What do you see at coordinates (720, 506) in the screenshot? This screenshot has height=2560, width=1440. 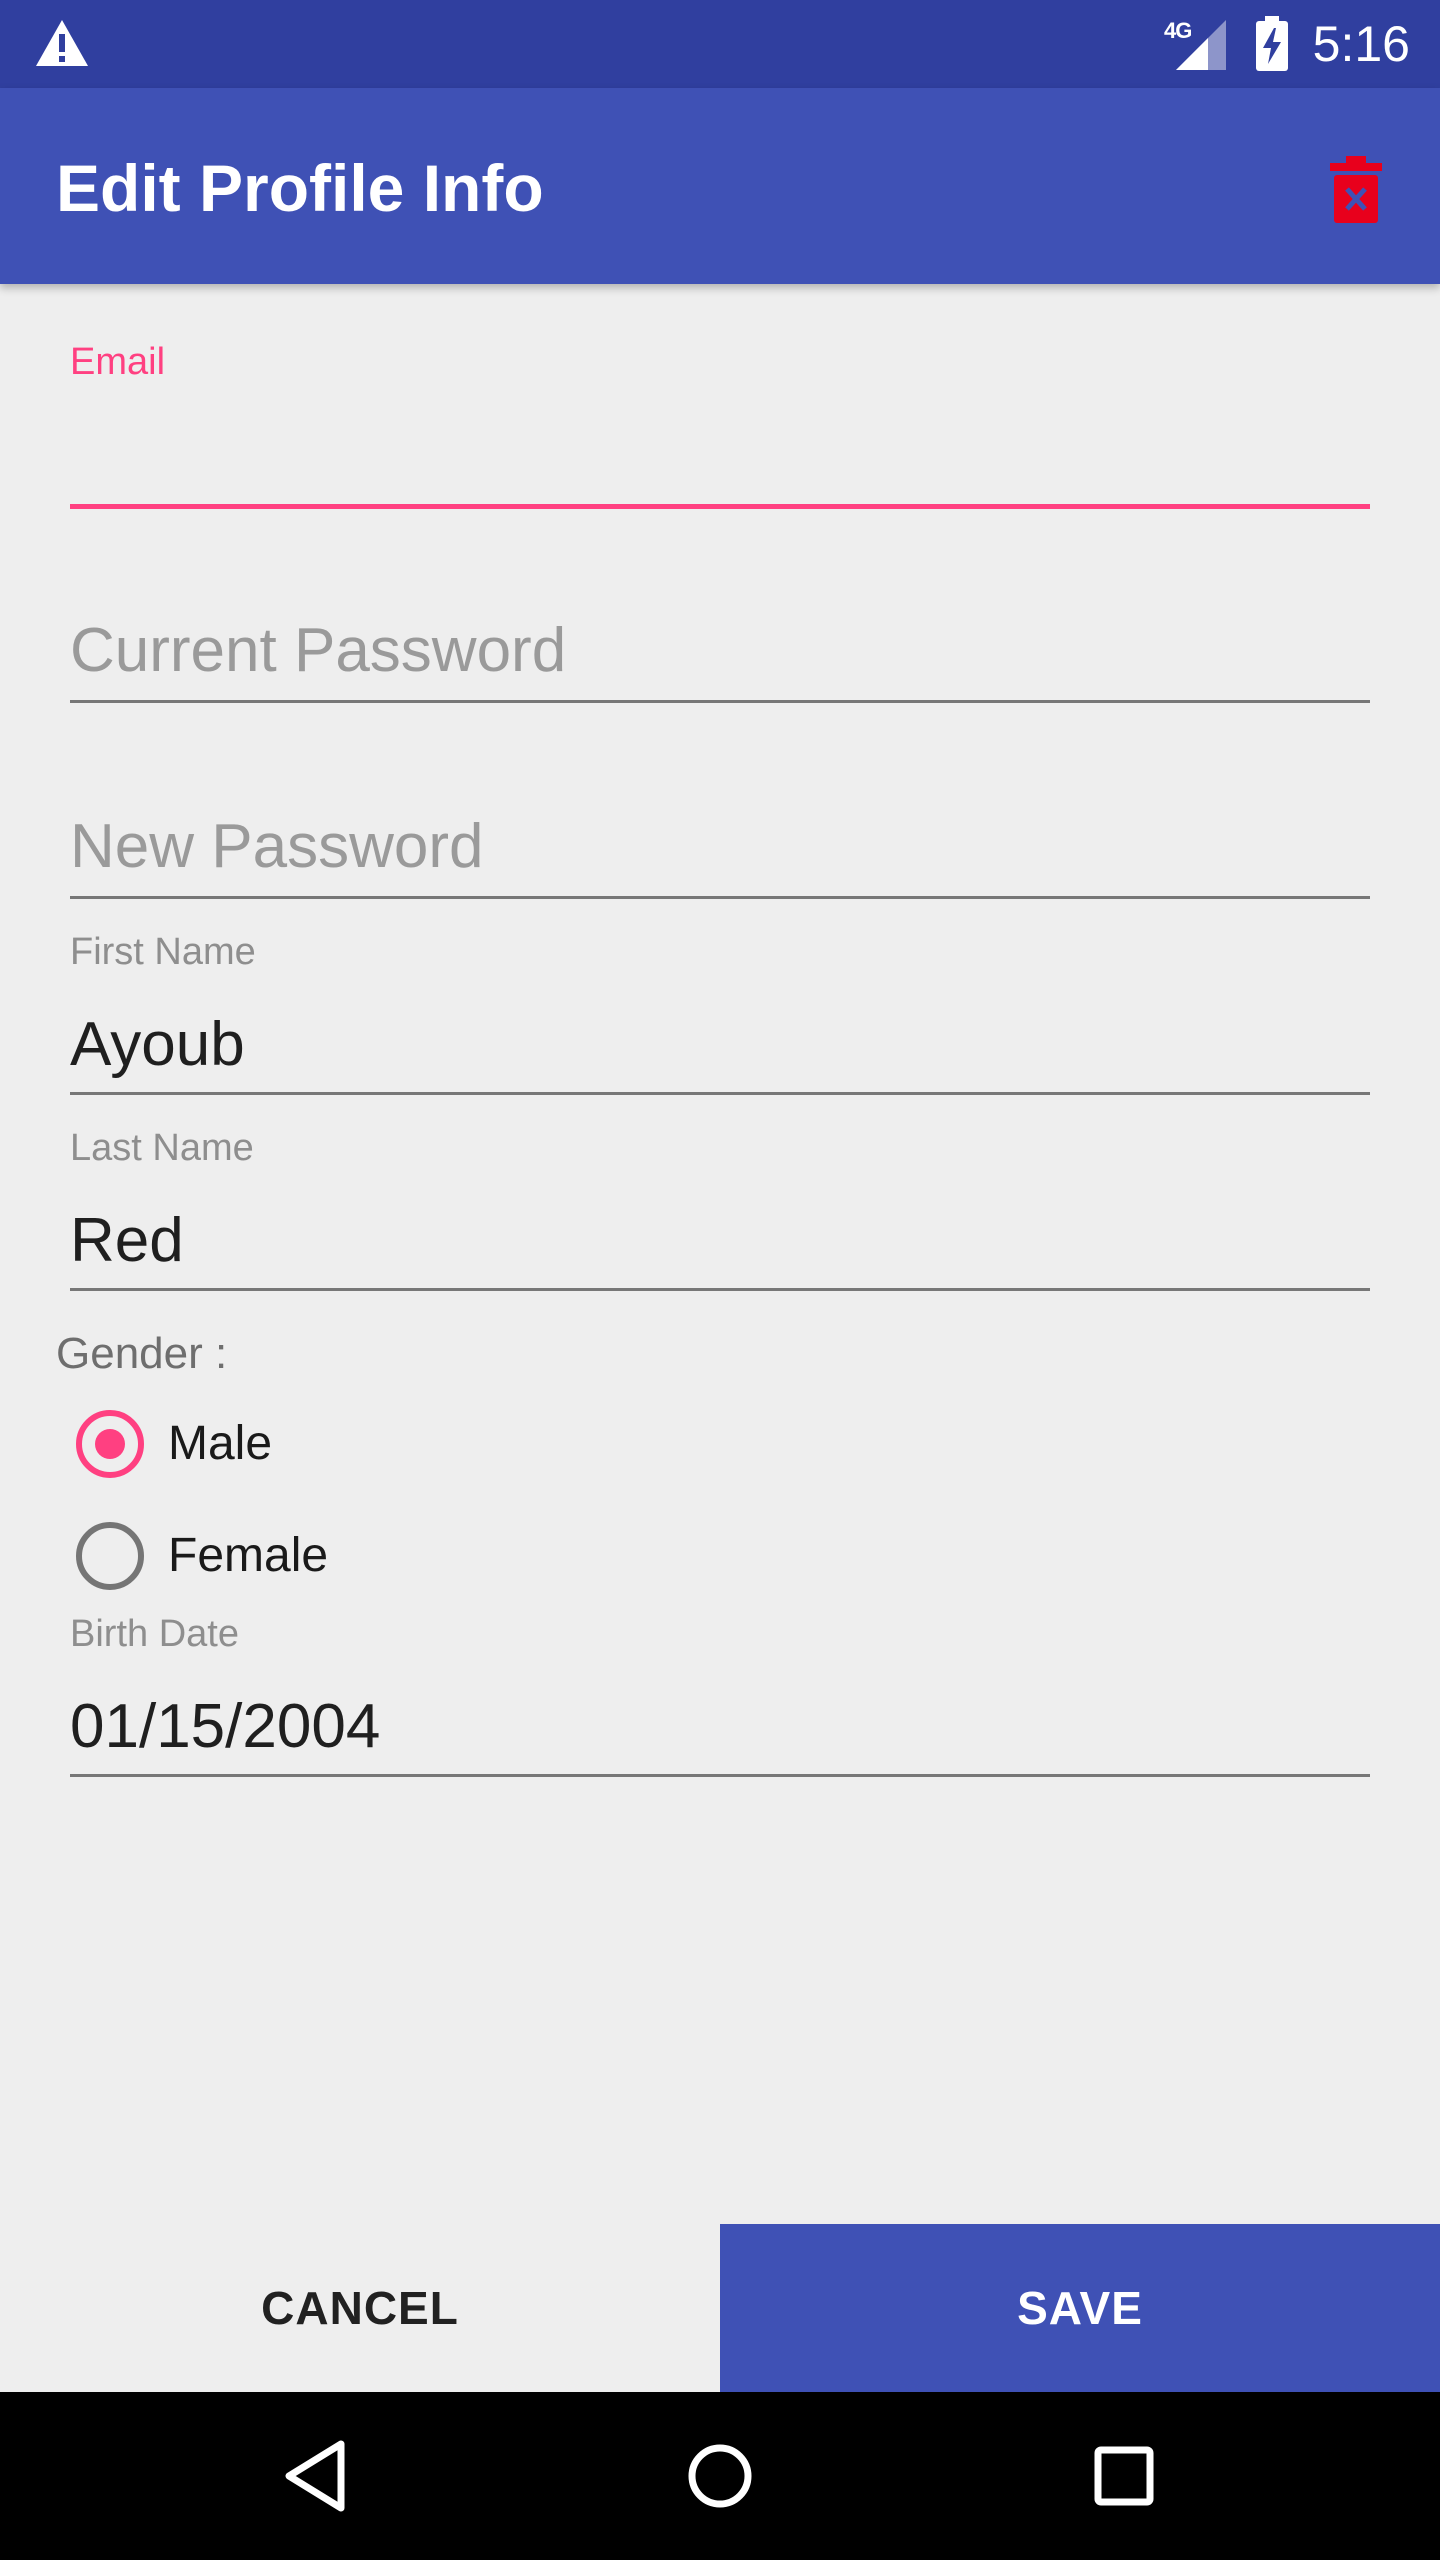 I see `email-underline` at bounding box center [720, 506].